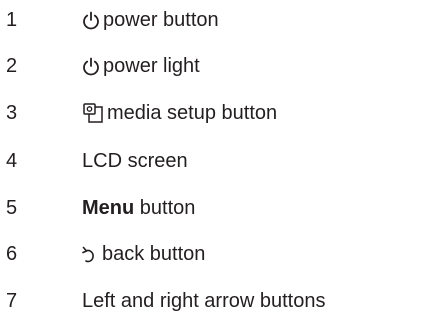 The height and width of the screenshot is (331, 441). What do you see at coordinates (192, 113) in the screenshot?
I see `item-label: media setup button` at bounding box center [192, 113].